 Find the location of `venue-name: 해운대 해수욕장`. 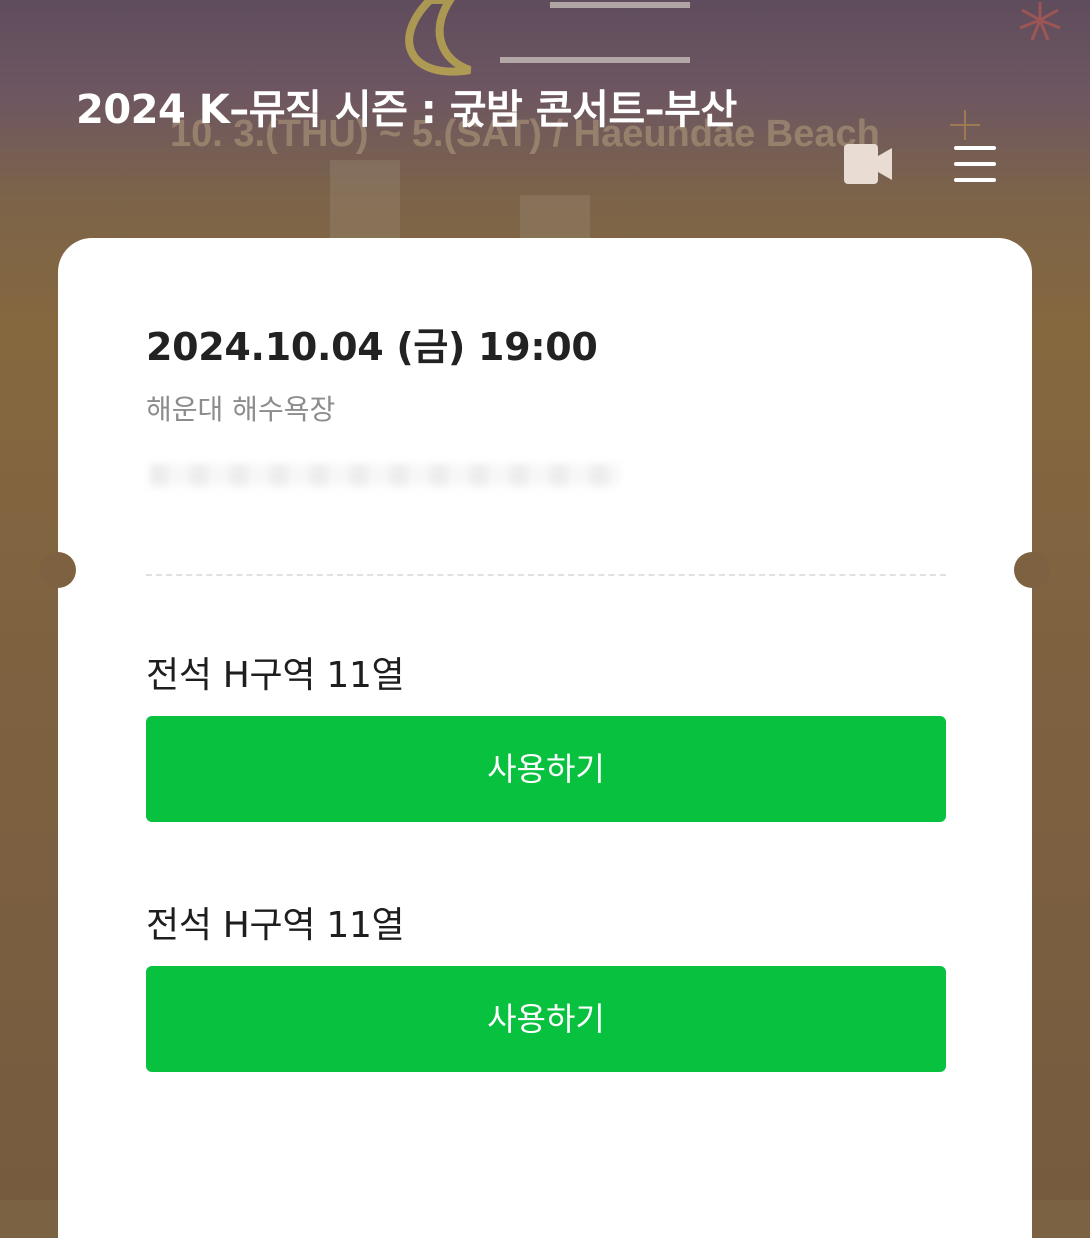

venue-name: 해운대 해수욕장 is located at coordinates (241, 409).